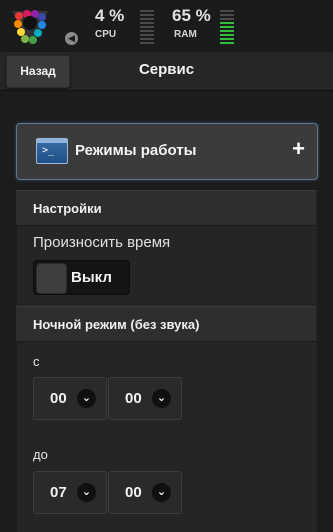 This screenshot has height=532, width=333. I want to click on speak-time-toggle: Выкл, so click(81, 277).